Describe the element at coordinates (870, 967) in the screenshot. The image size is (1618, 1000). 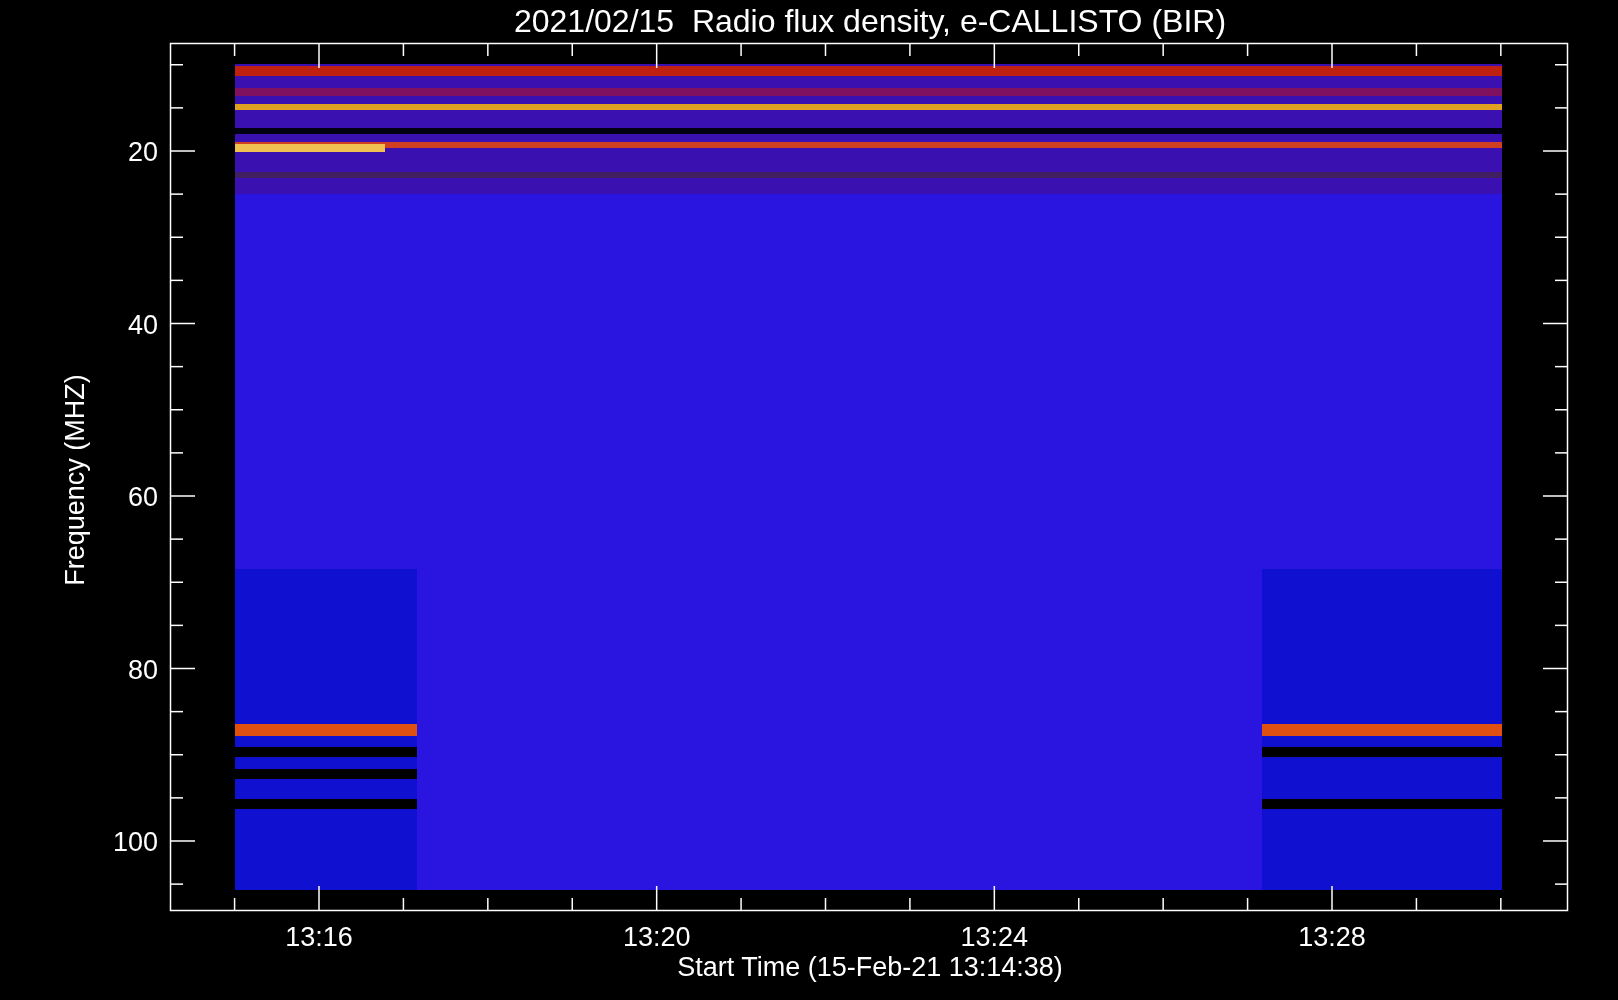
I see `axis-title: Start Time (15-Feb-21 13:14:38)` at that location.